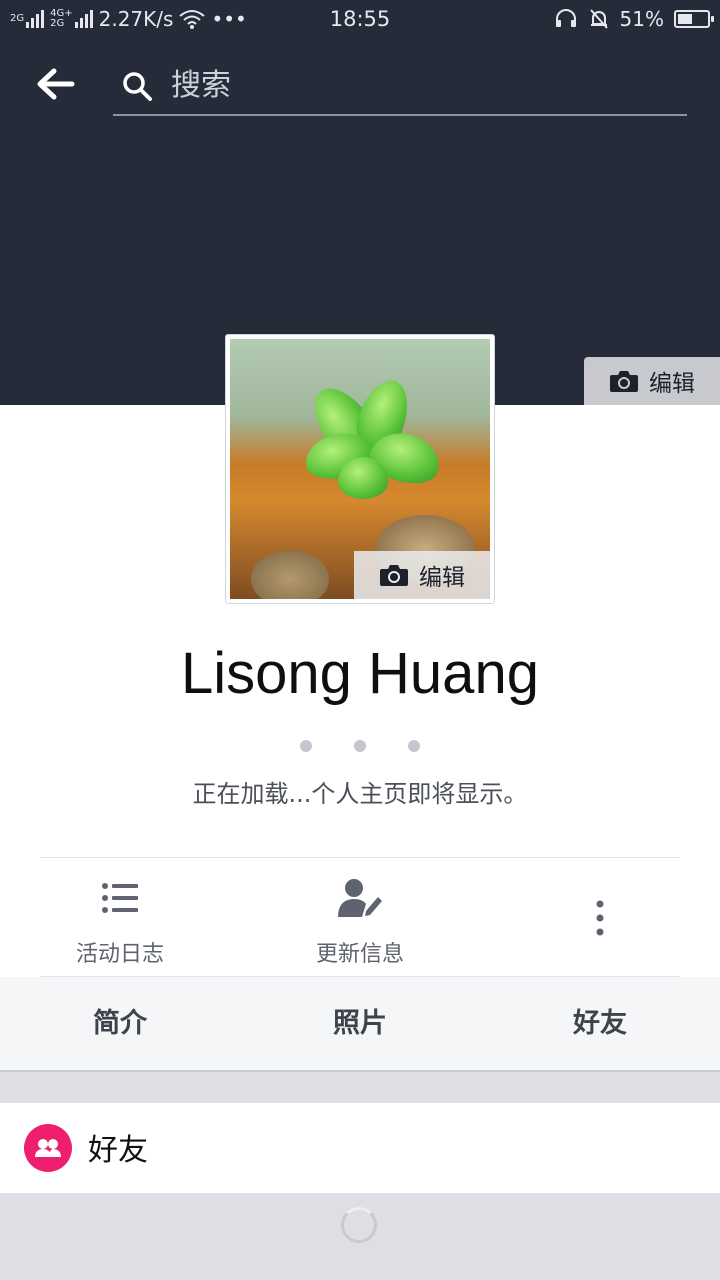 The width and height of the screenshot is (720, 1280). I want to click on avatar-edit-button: 编辑, so click(422, 575).